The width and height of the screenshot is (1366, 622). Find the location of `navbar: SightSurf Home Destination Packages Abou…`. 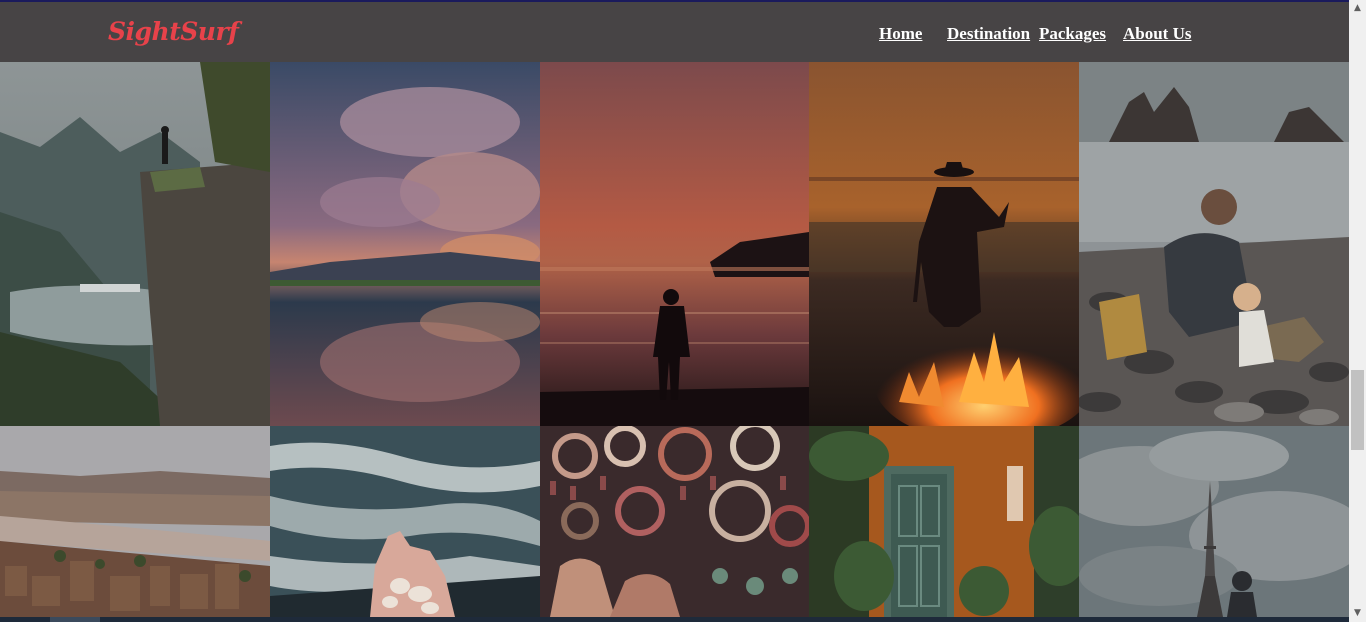

navbar: SightSurf Home Destination Packages Abou… is located at coordinates (674, 32).